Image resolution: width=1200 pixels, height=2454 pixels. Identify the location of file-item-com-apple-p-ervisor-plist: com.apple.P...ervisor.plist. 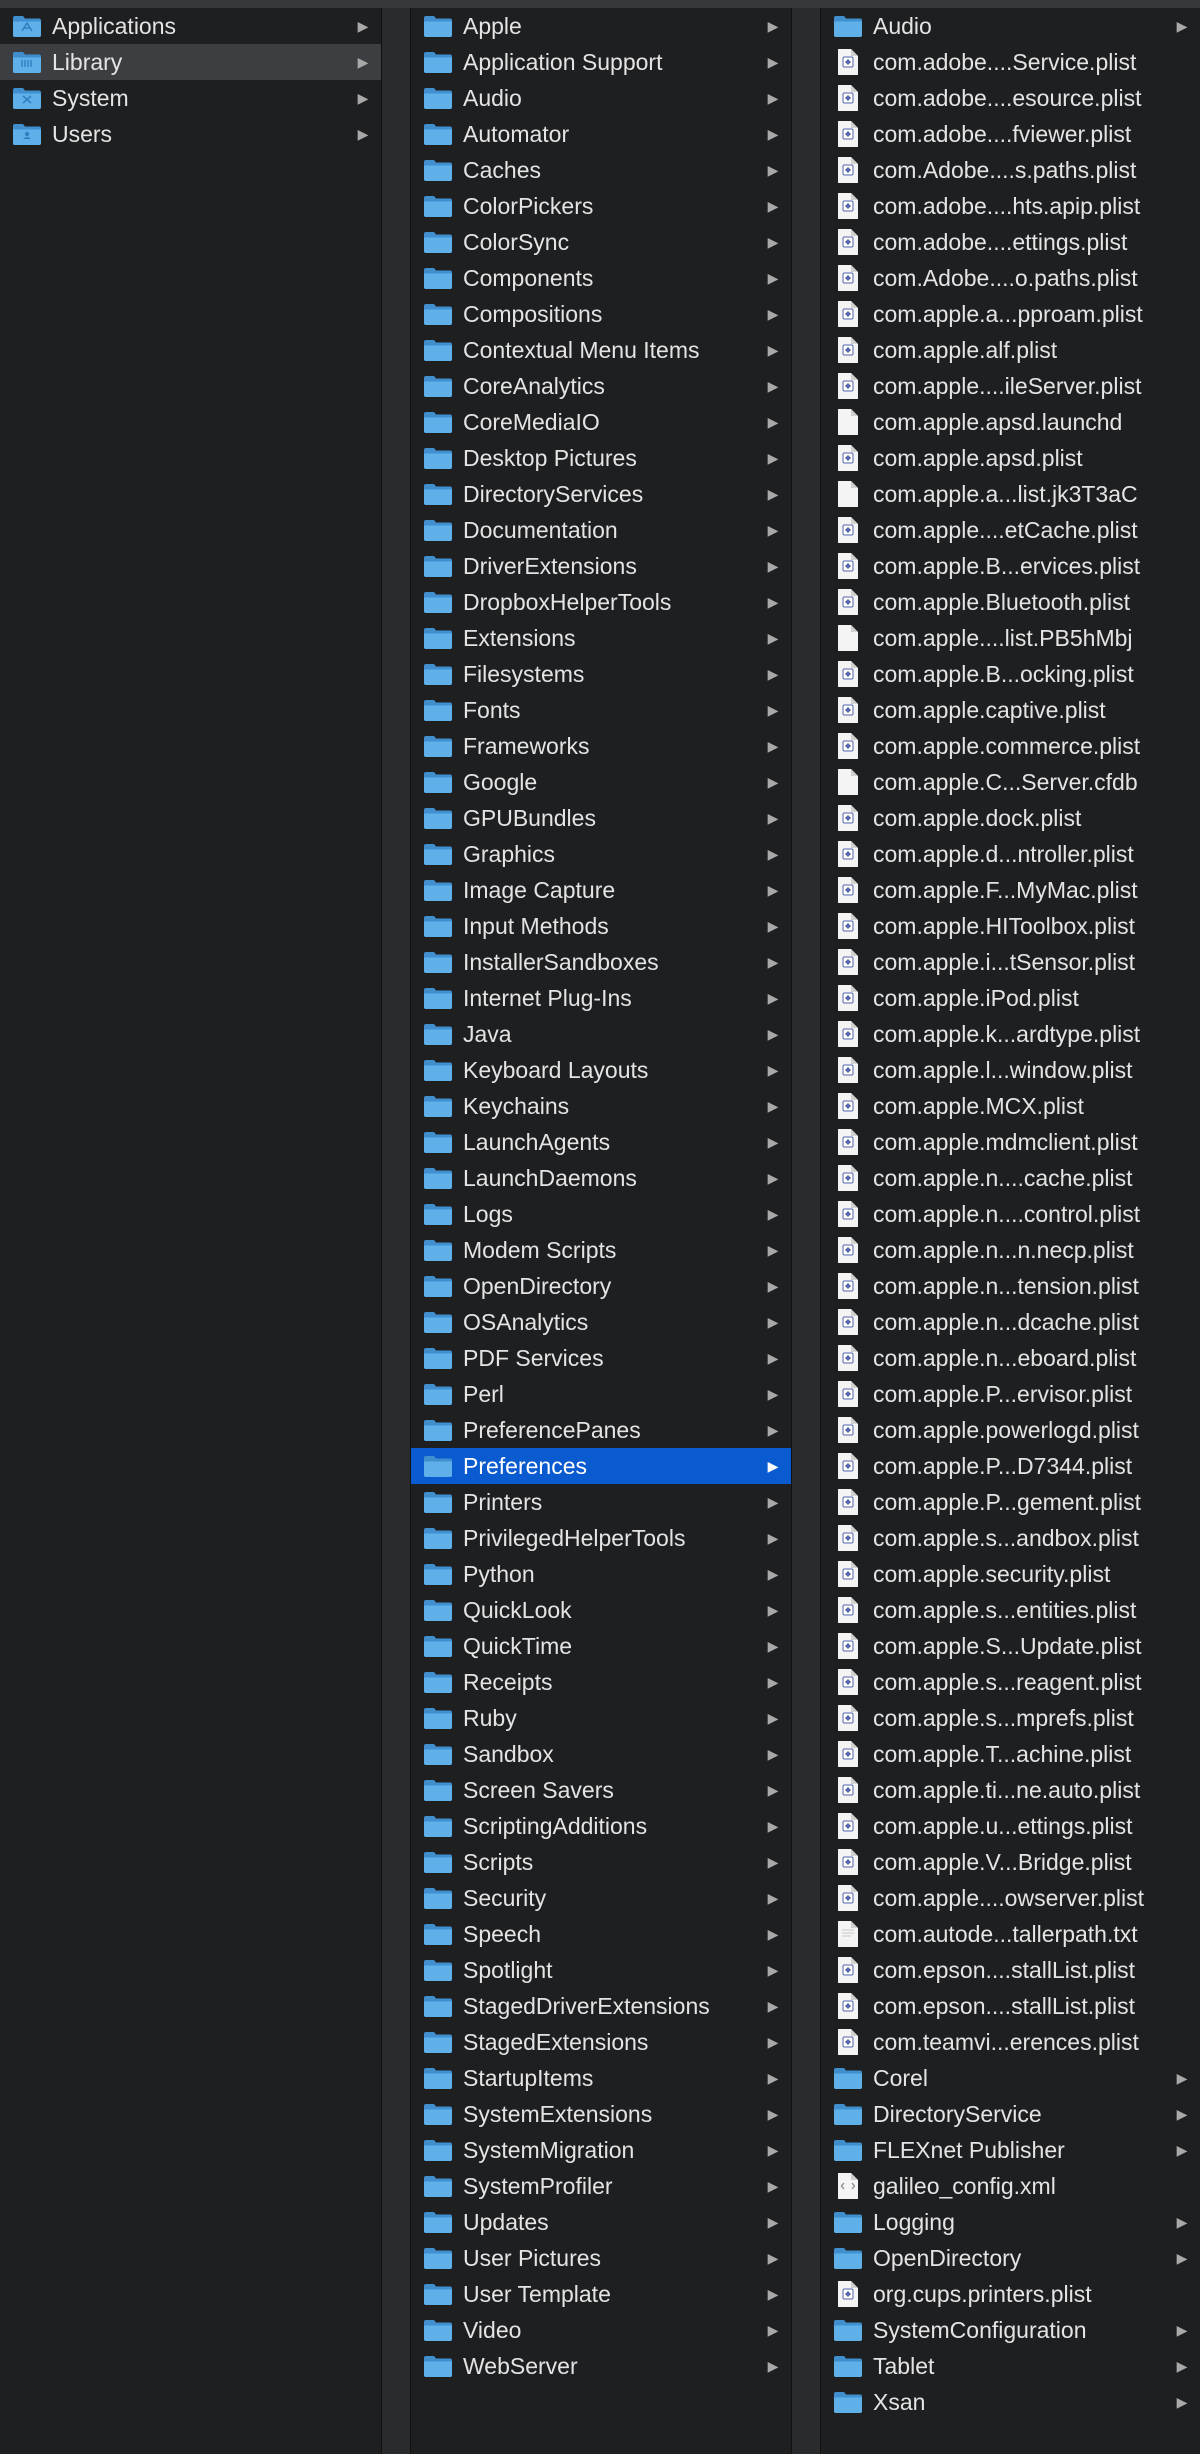
(1010, 1394).